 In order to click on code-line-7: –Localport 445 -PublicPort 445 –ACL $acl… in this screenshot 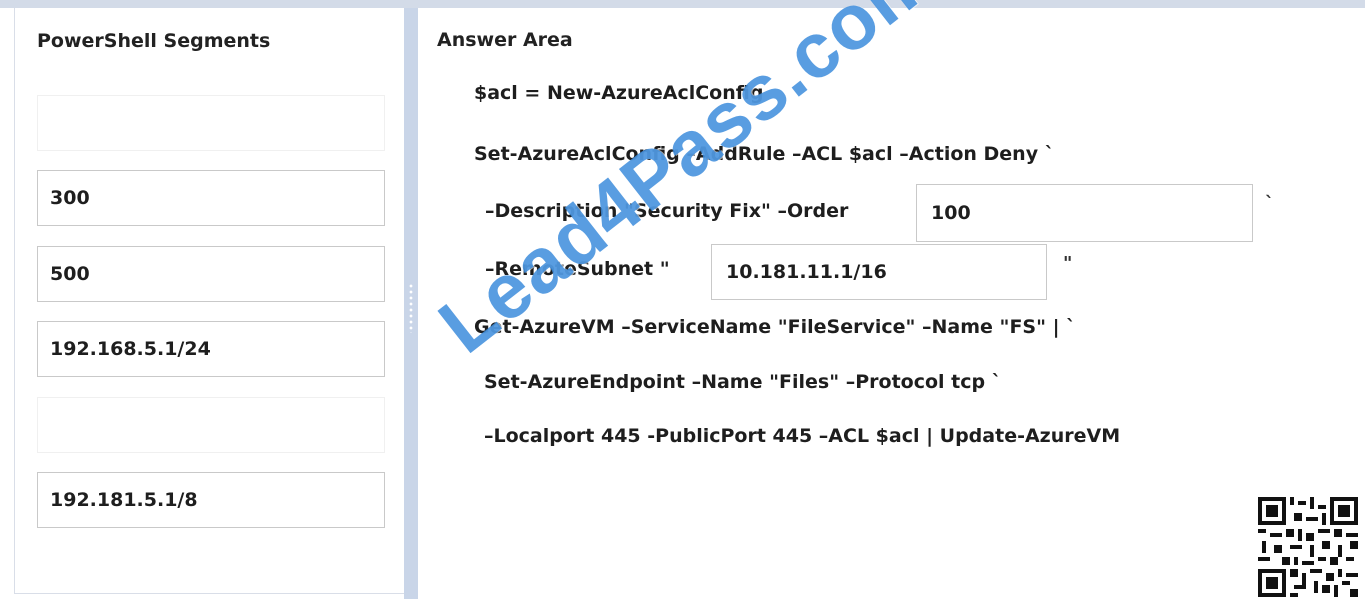, I will do `click(802, 436)`.